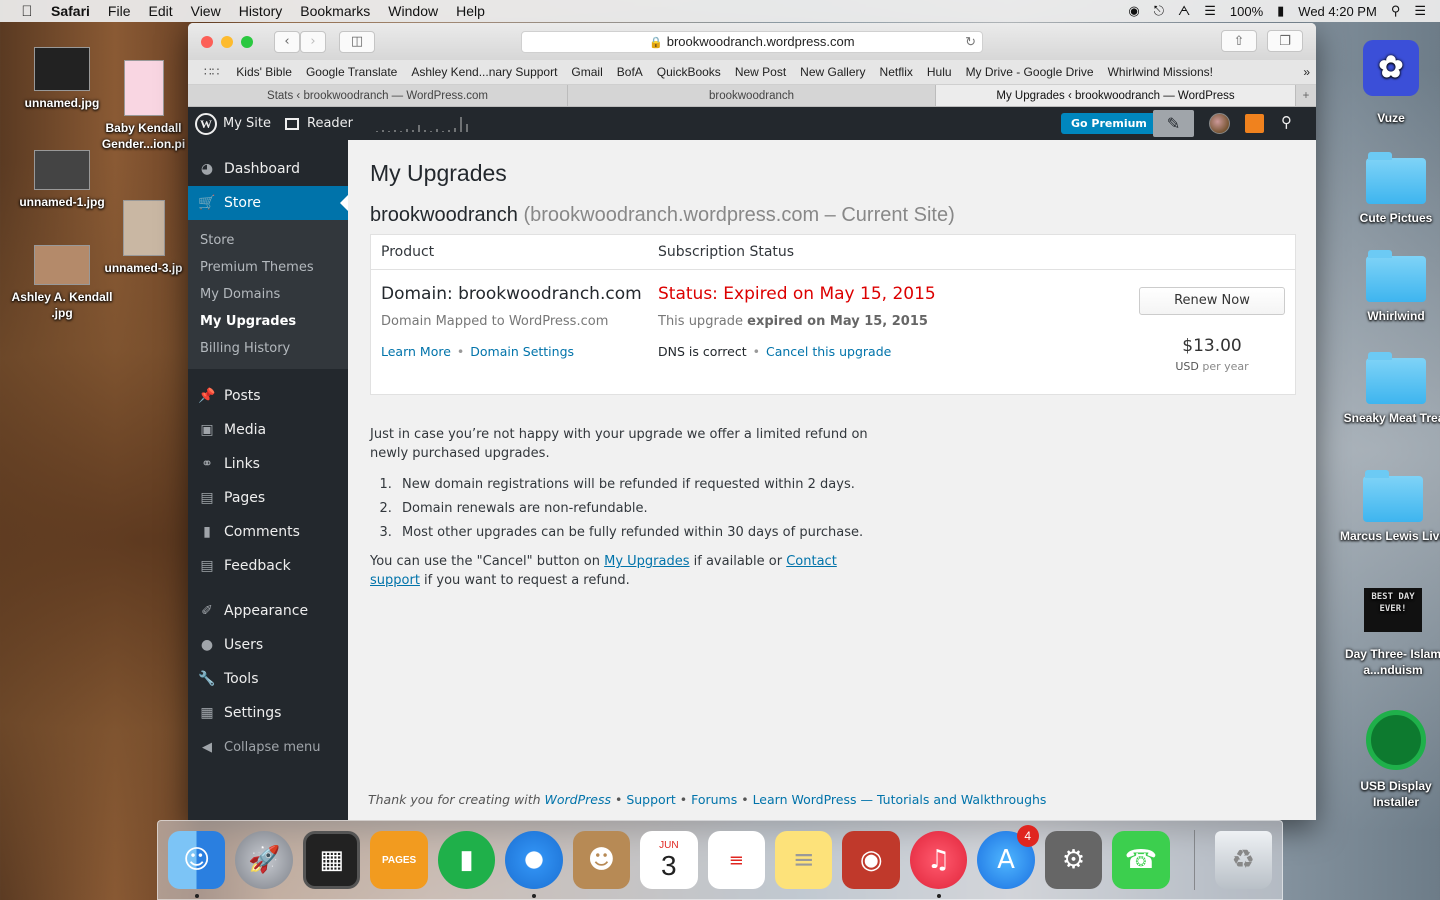 Image resolution: width=1440 pixels, height=900 pixels. Describe the element at coordinates (630, 72) in the screenshot. I see `bookmark-item: BofA` at that location.